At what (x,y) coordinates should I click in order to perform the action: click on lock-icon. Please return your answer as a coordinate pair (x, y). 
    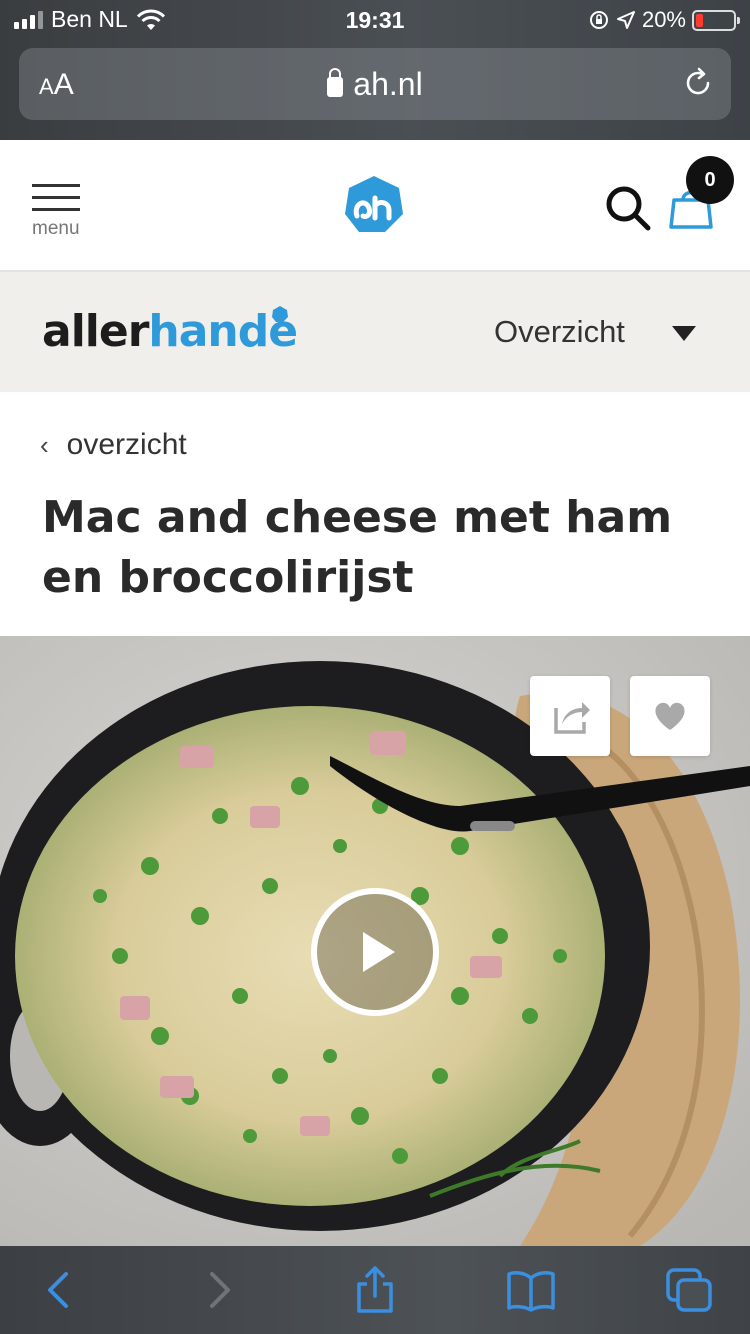
    Looking at the image, I should click on (335, 82).